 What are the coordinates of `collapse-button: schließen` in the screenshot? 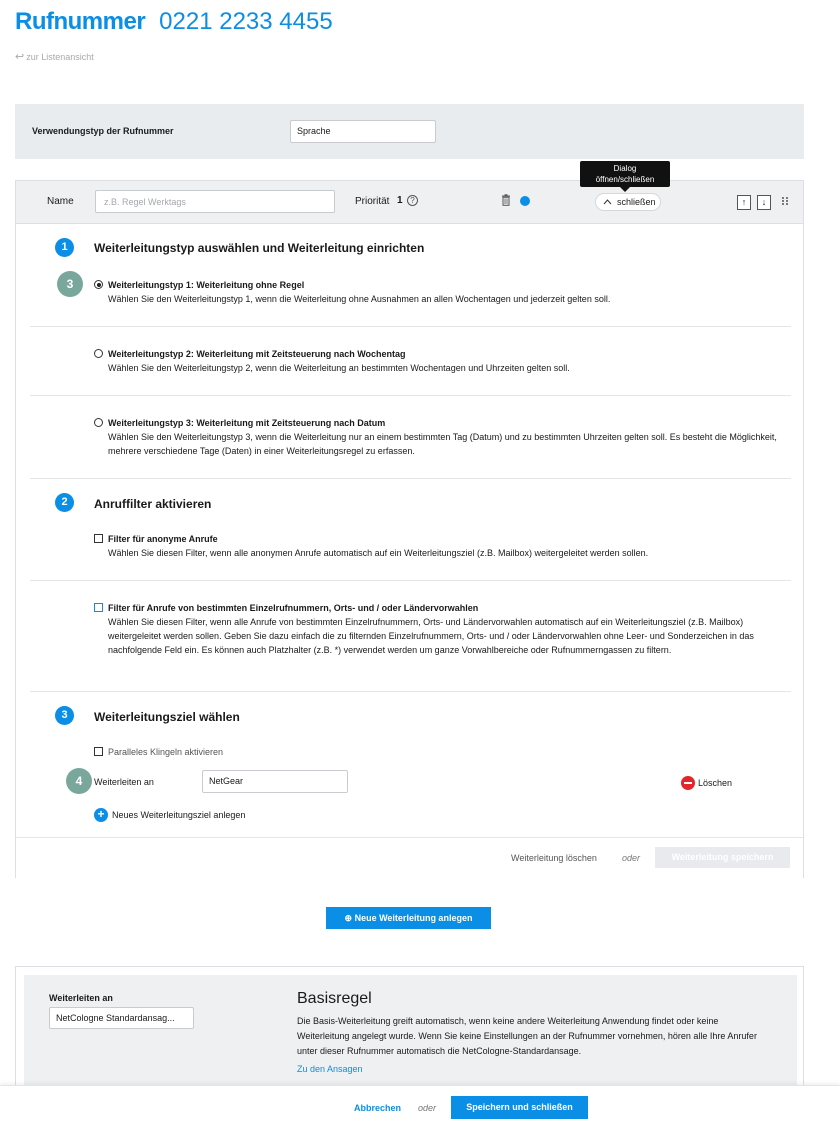 It's located at (628, 202).